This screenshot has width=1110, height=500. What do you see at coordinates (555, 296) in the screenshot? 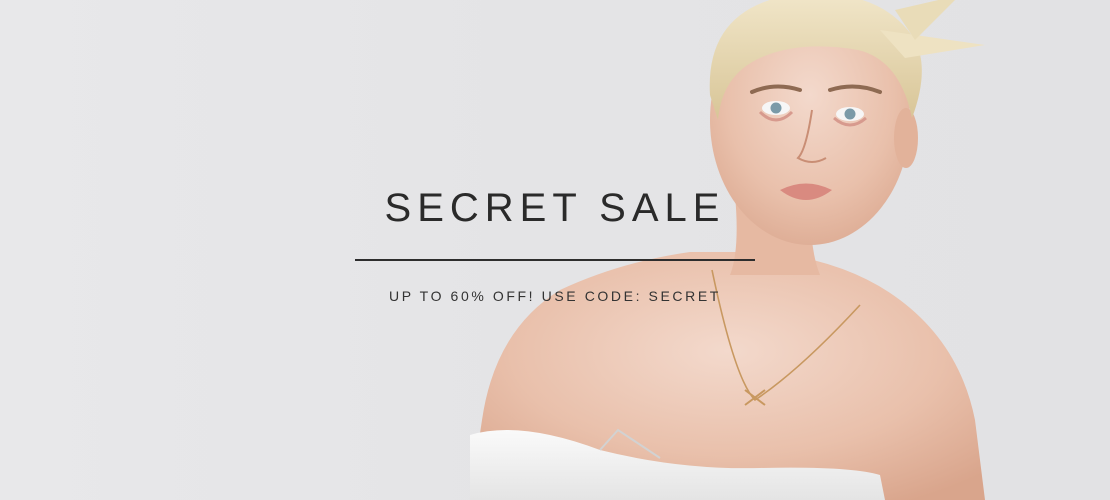
I see `promo-code-text: UP TO 60% OFF! USE CODE: SECRET` at bounding box center [555, 296].